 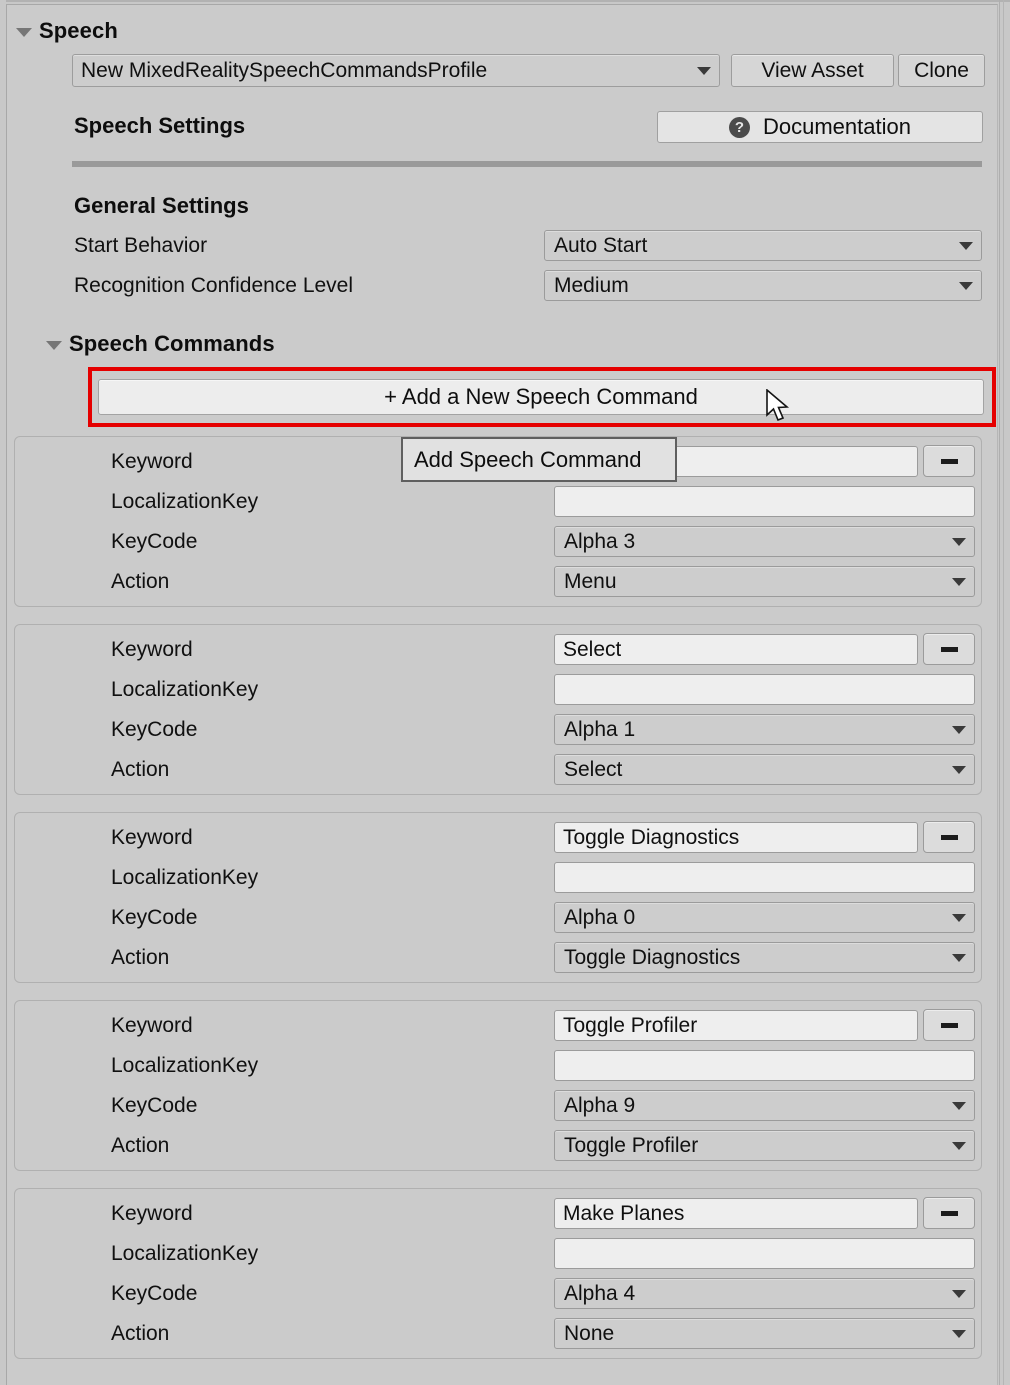 What do you see at coordinates (214, 285) in the screenshot?
I see `recognition-confidence-label: Recognition Confidence Level` at bounding box center [214, 285].